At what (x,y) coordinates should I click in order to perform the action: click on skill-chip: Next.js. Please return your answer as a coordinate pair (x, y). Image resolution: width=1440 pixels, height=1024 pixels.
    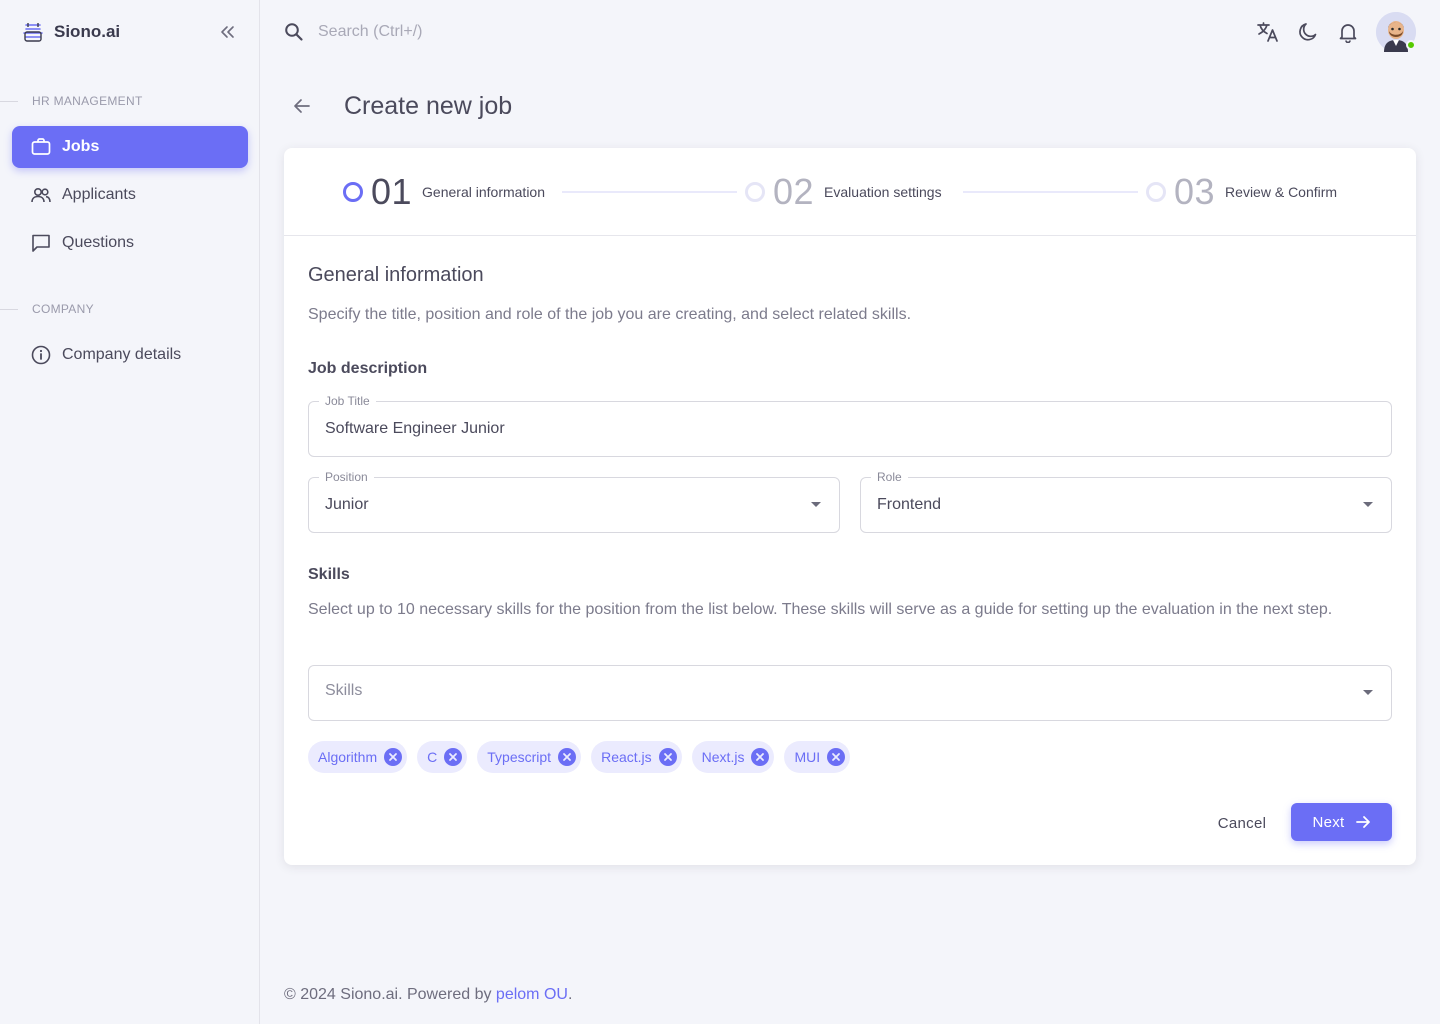
    Looking at the image, I should click on (733, 757).